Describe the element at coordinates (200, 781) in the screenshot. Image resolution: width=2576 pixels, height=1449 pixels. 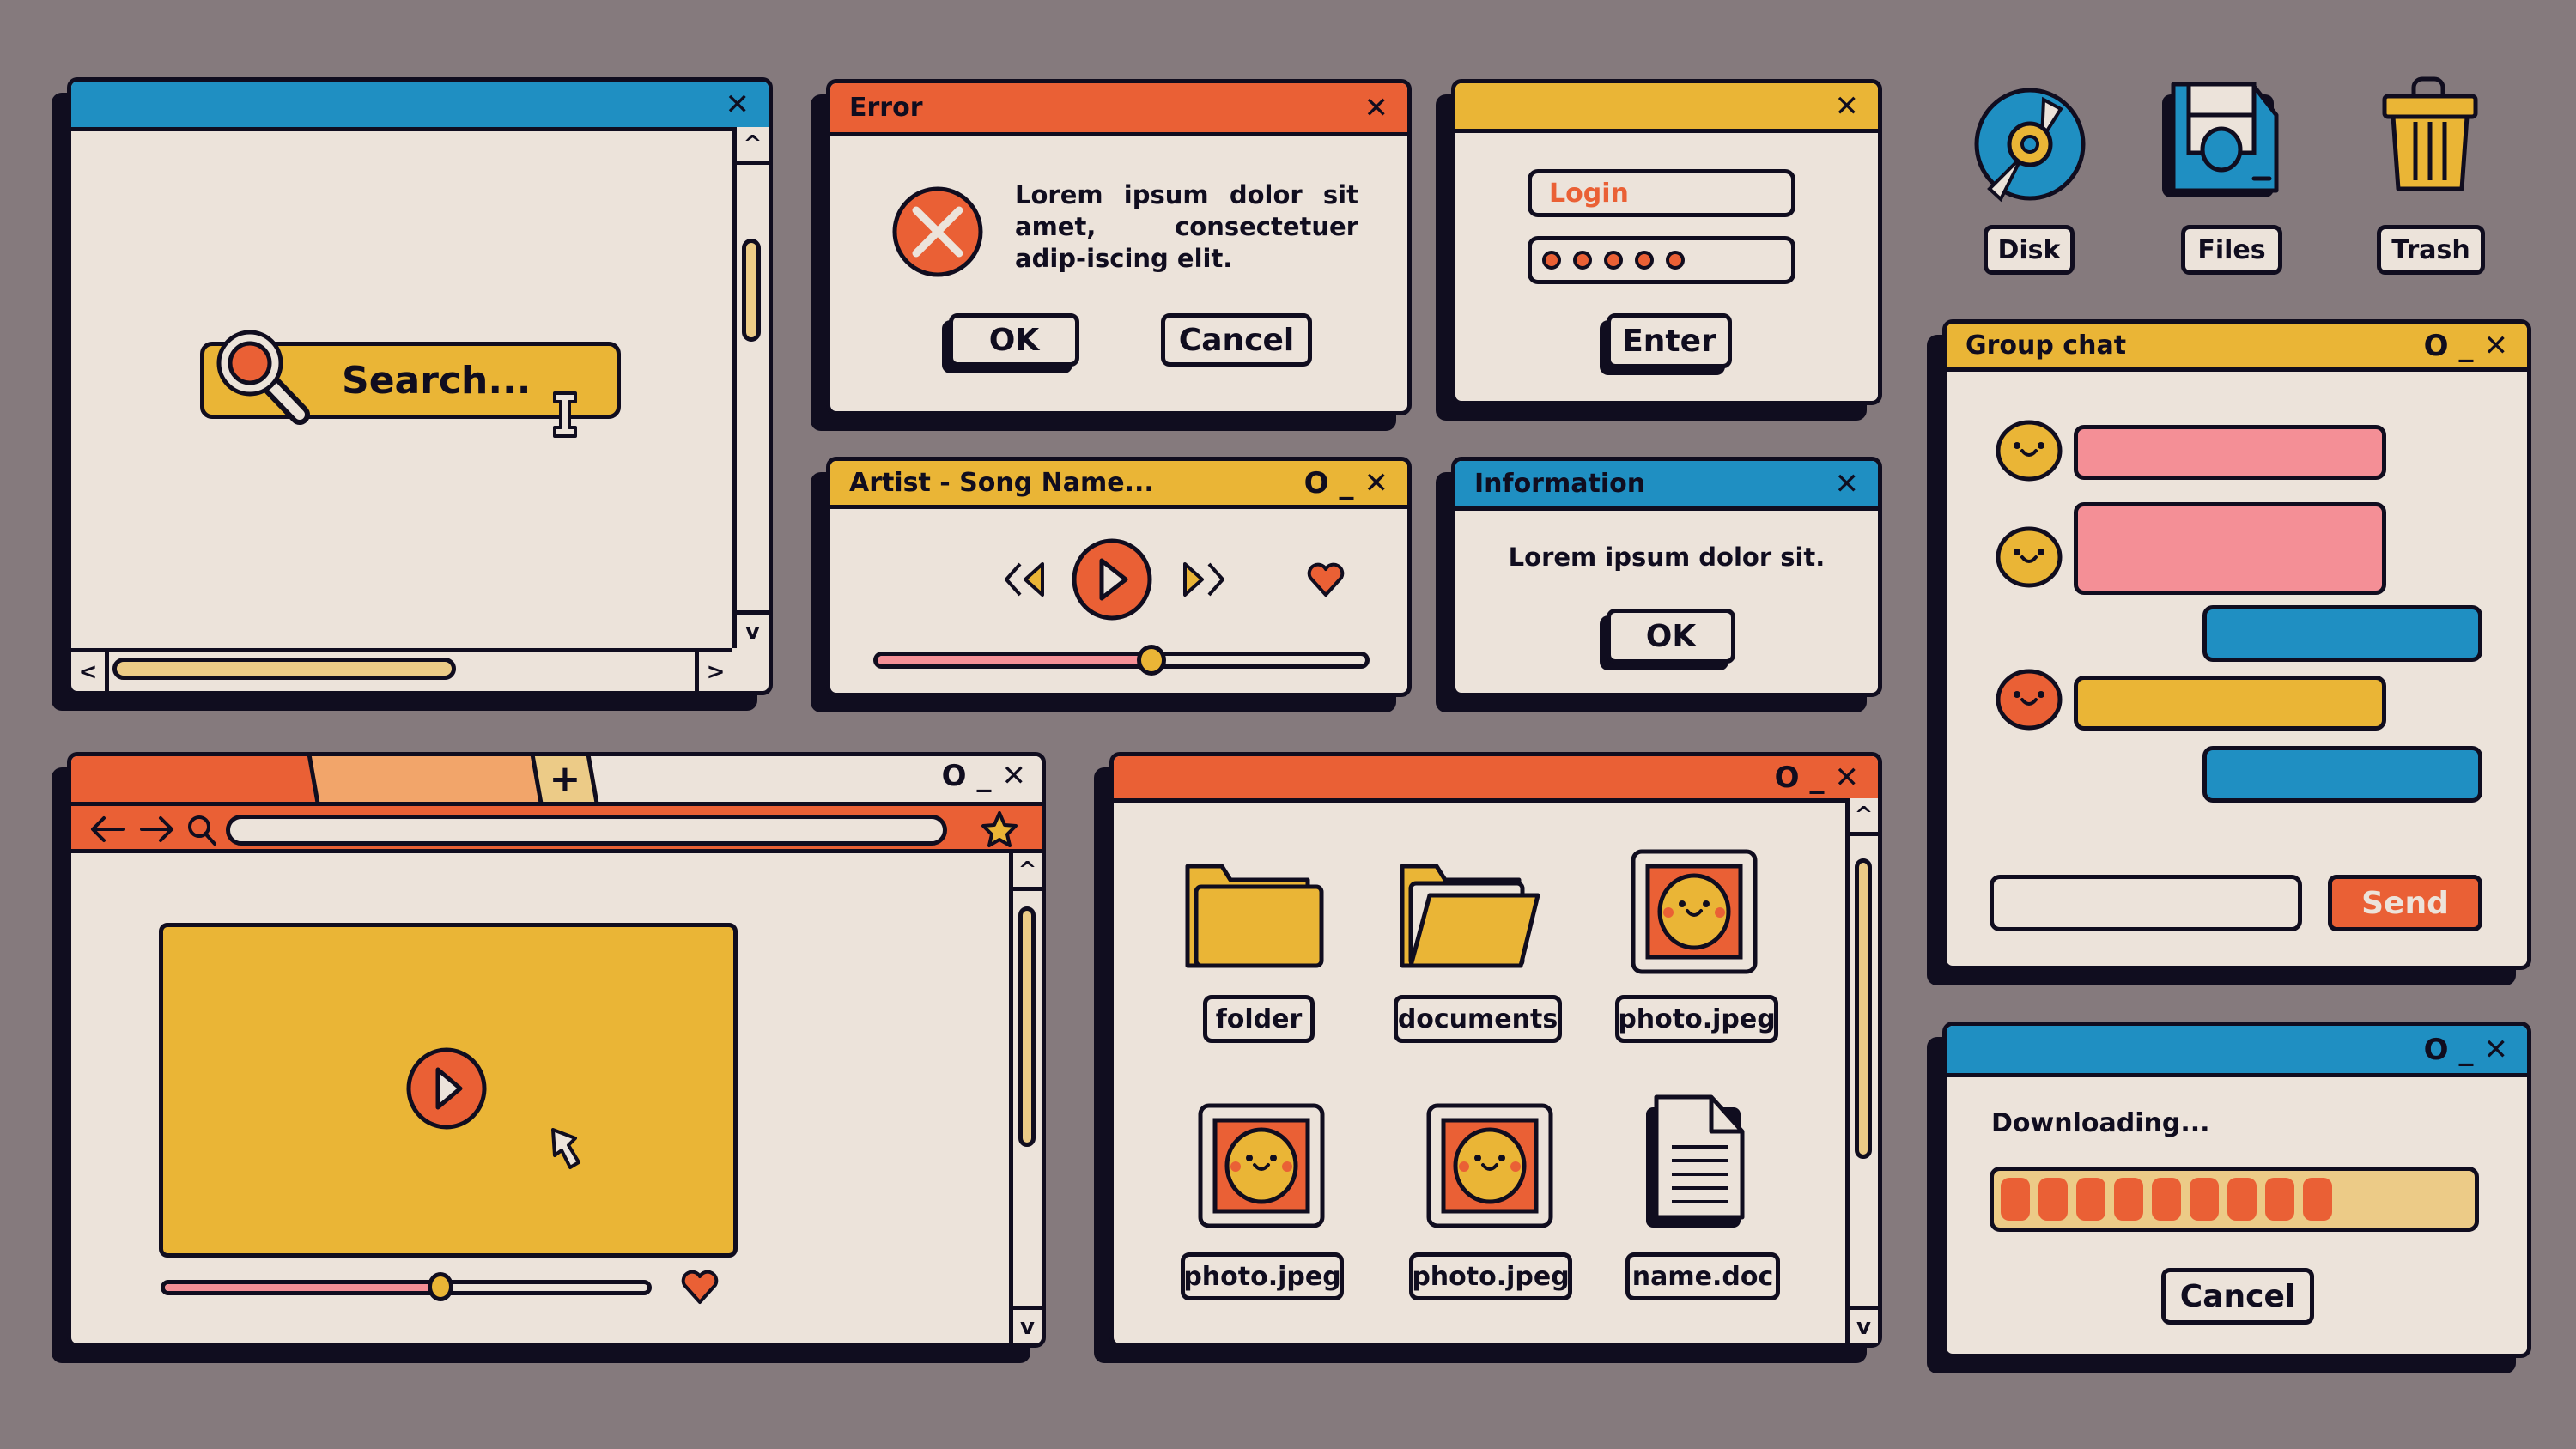
I see `tab-active` at that location.